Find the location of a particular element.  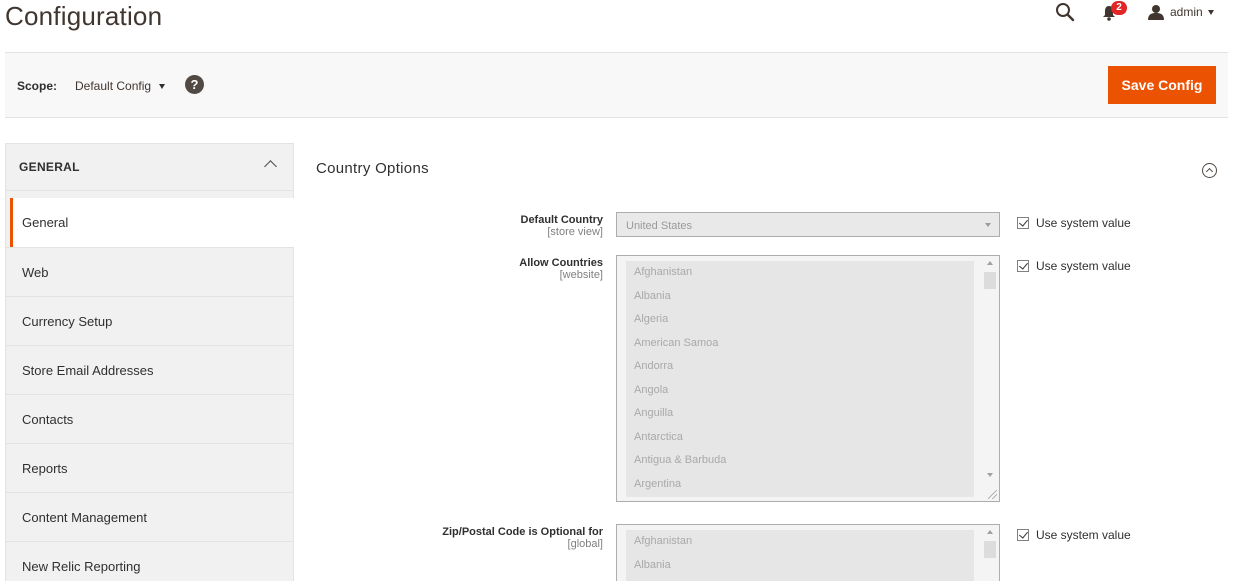

default-country-label: Default Country [store view] is located at coordinates (562, 226).